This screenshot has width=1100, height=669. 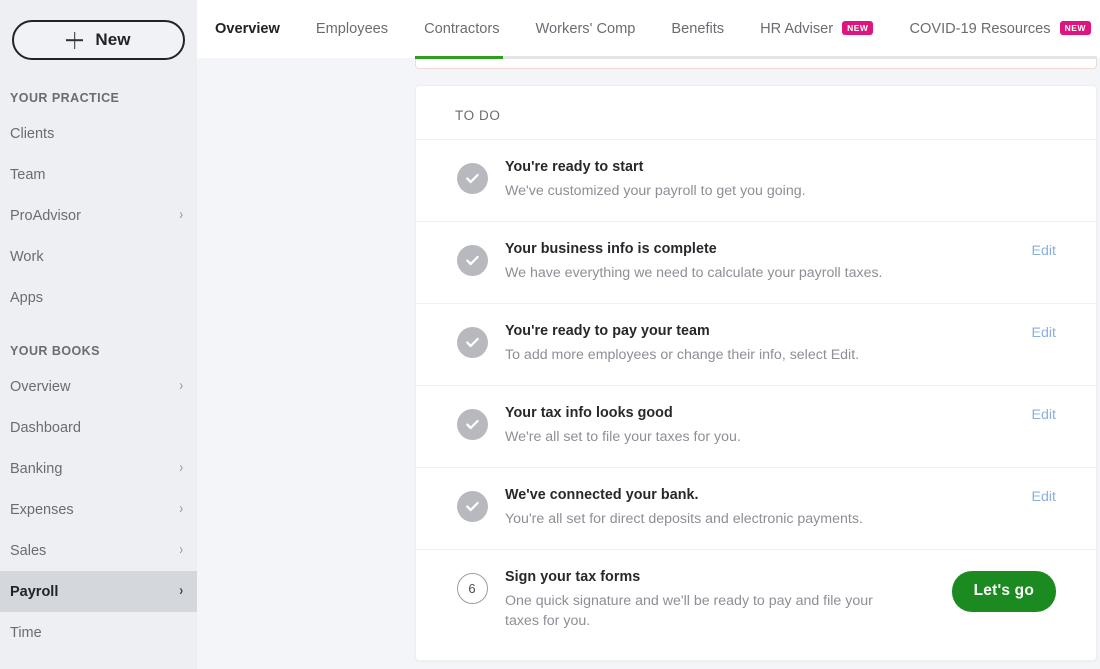 I want to click on nav-section-title-your-books: YOUR BOOKS, so click(x=55, y=351).